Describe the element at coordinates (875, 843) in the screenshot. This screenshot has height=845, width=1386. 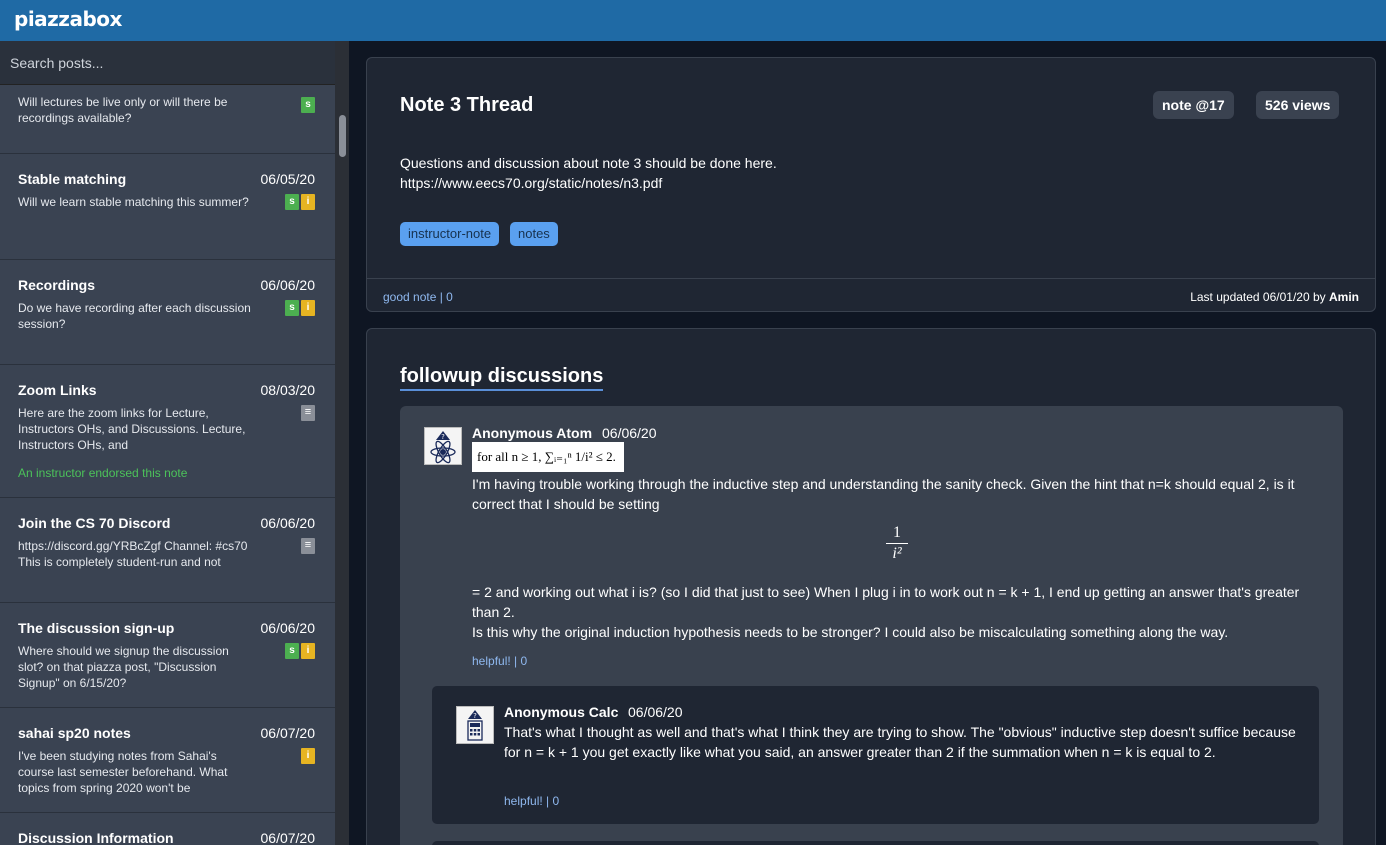
I see `reply-post-next` at that location.